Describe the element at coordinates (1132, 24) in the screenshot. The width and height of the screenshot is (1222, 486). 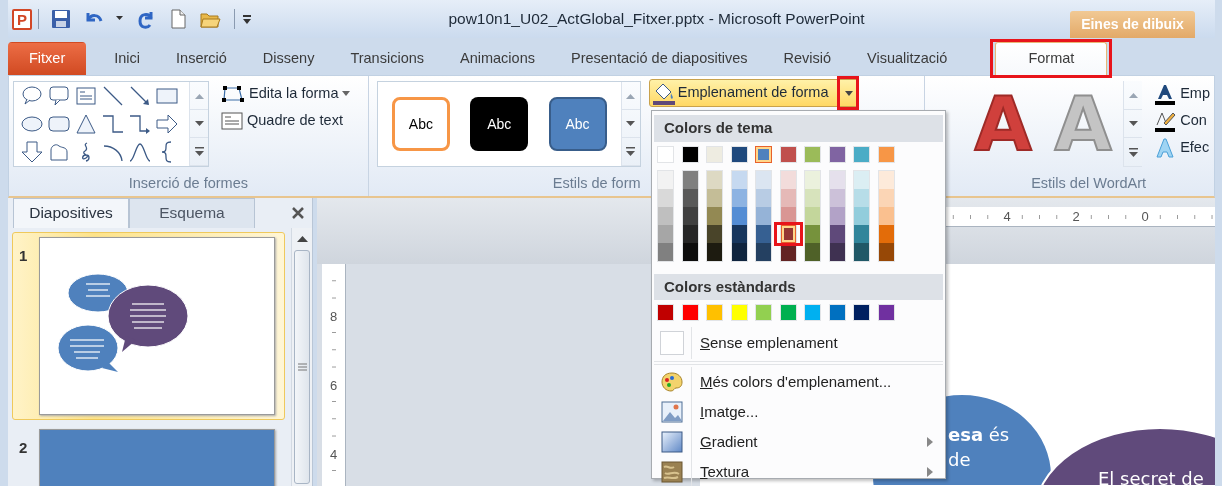
I see `context-tab-label: Eines de dibuix` at that location.